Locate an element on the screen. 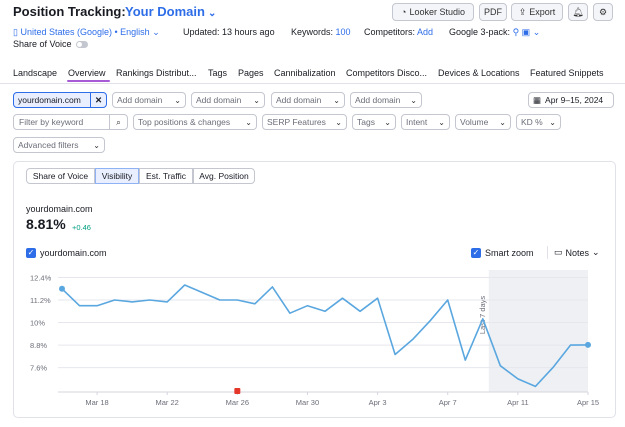 The image size is (625, 427). y-tick-label: 11.2% is located at coordinates (40, 300).